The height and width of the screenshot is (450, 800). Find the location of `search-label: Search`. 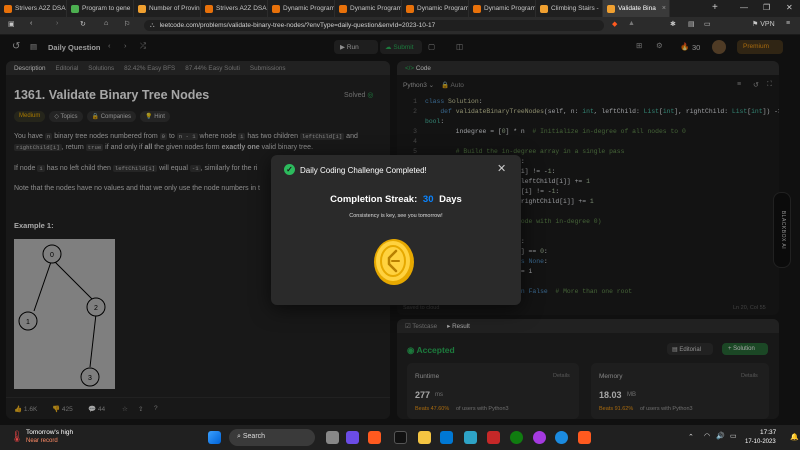

search-label: Search is located at coordinates (254, 436).